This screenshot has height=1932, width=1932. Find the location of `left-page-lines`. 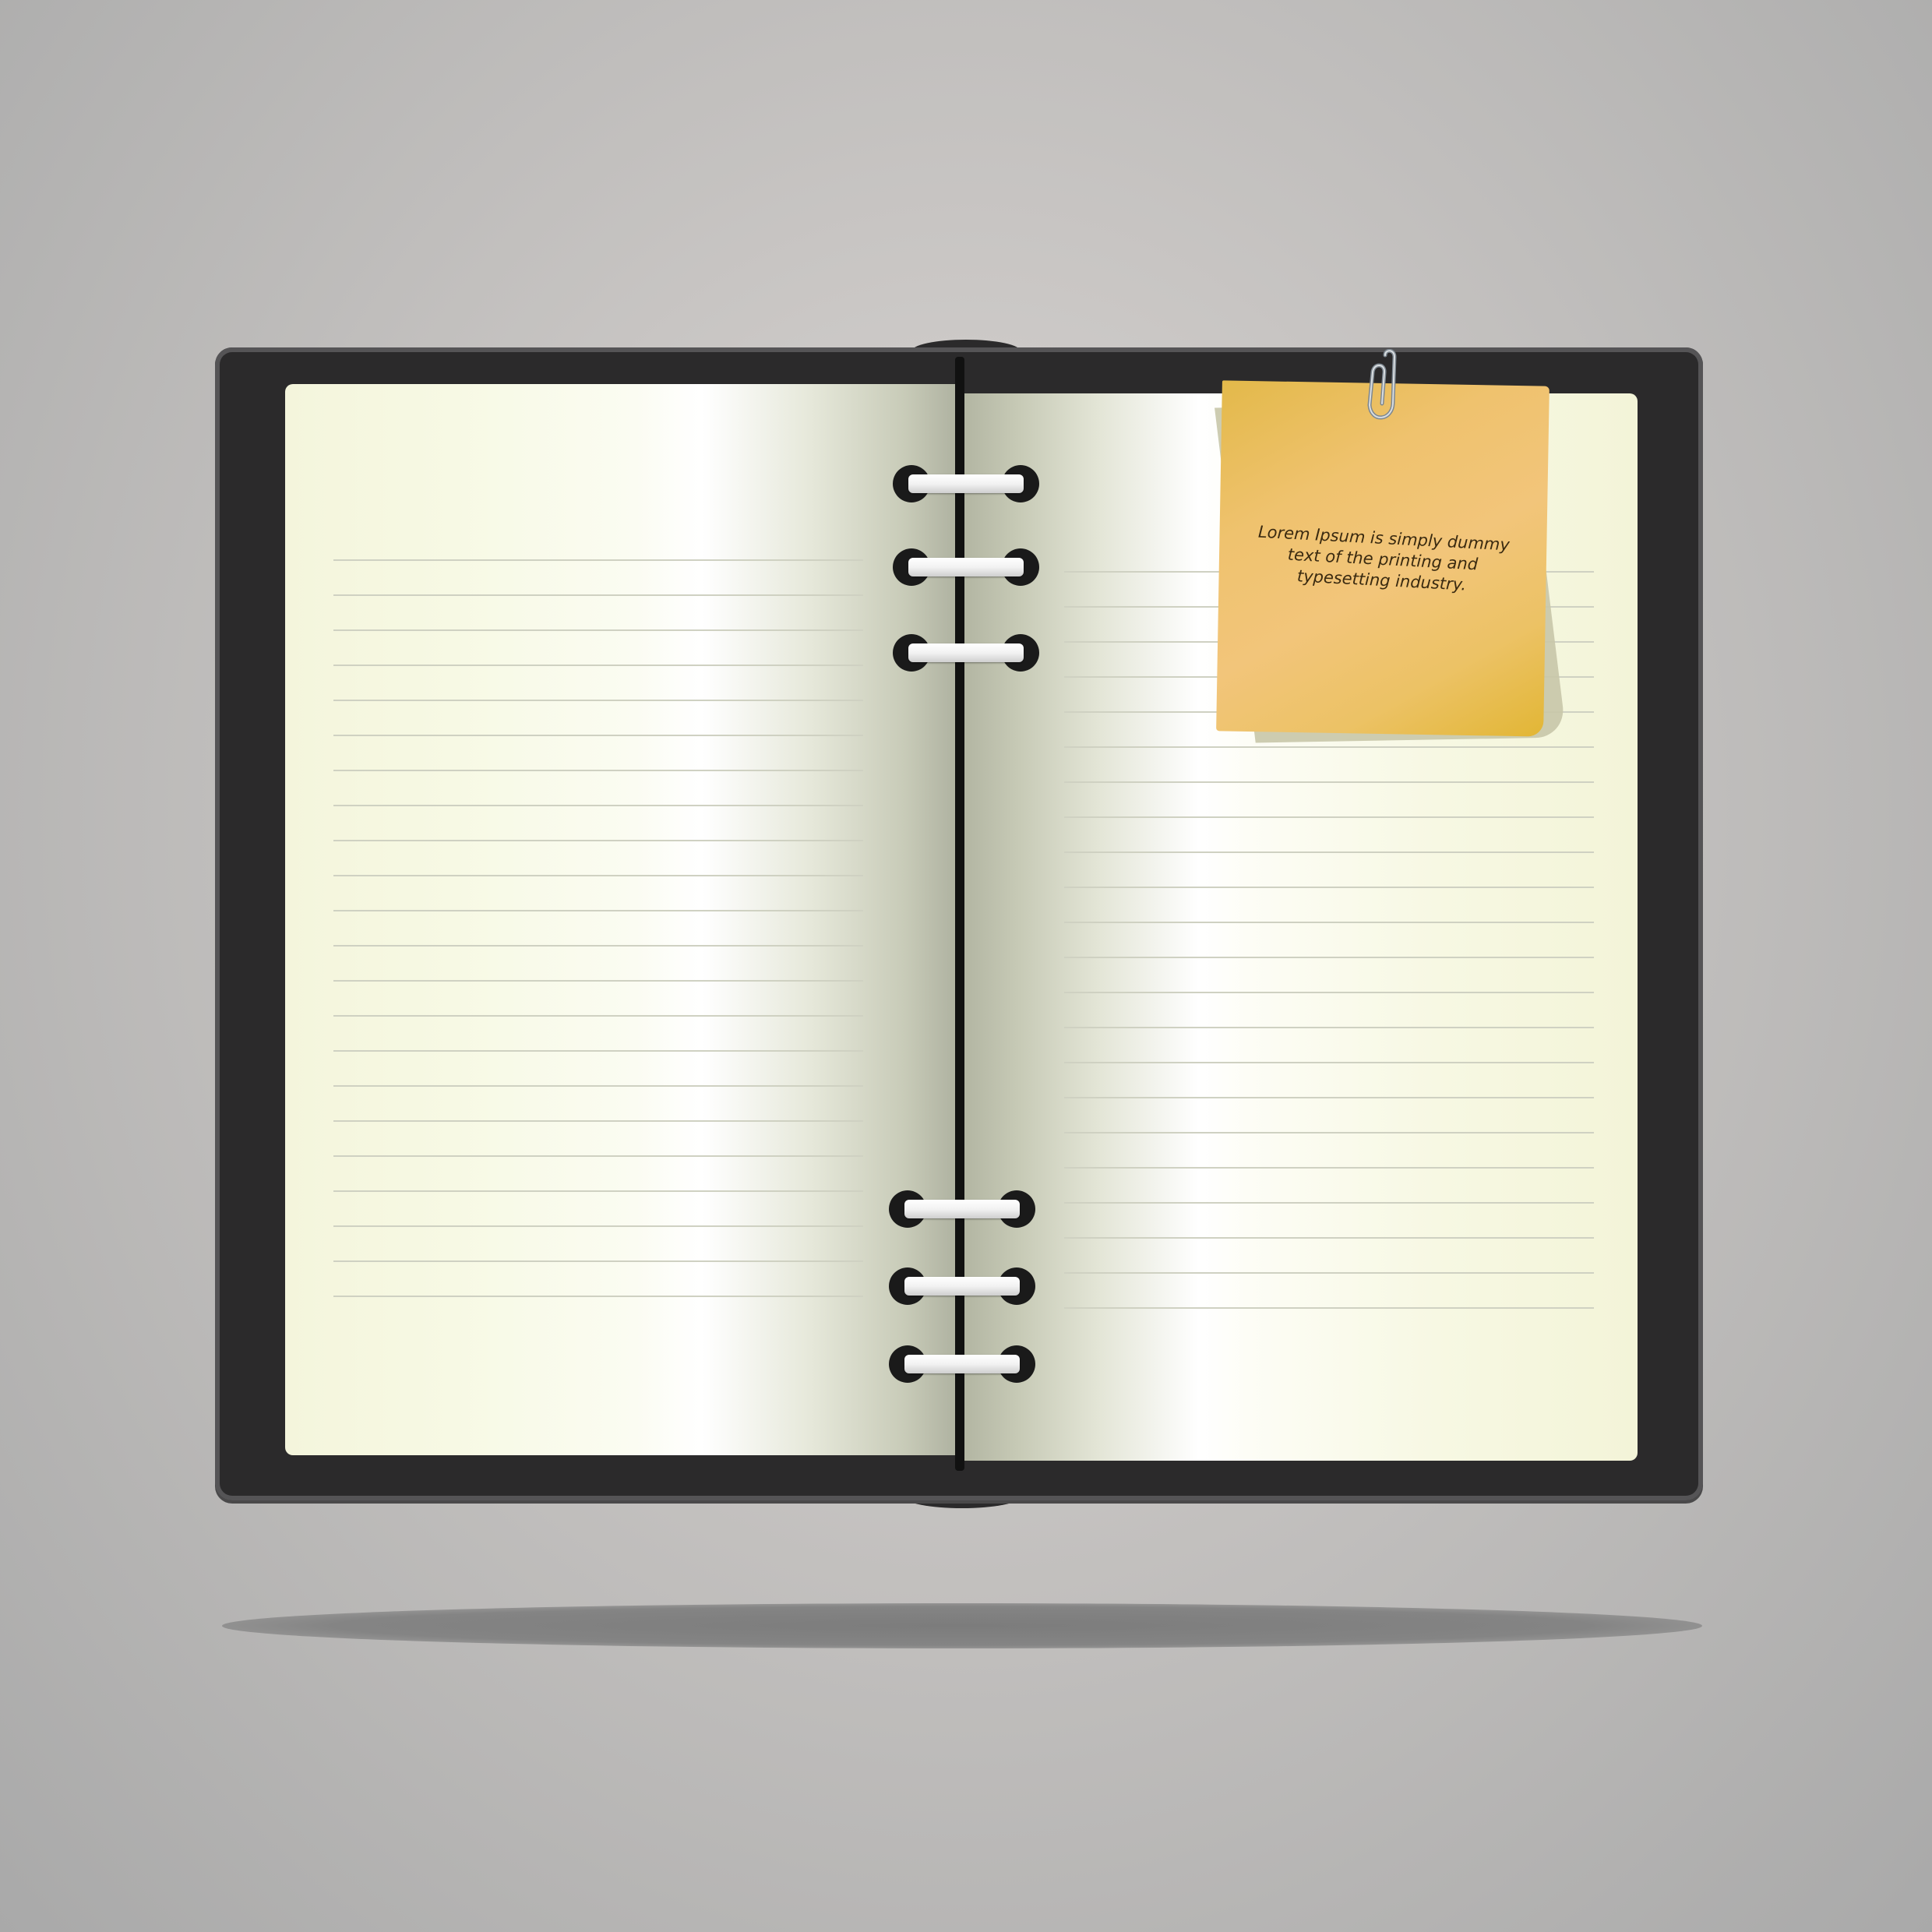

left-page-lines is located at coordinates (598, 927).